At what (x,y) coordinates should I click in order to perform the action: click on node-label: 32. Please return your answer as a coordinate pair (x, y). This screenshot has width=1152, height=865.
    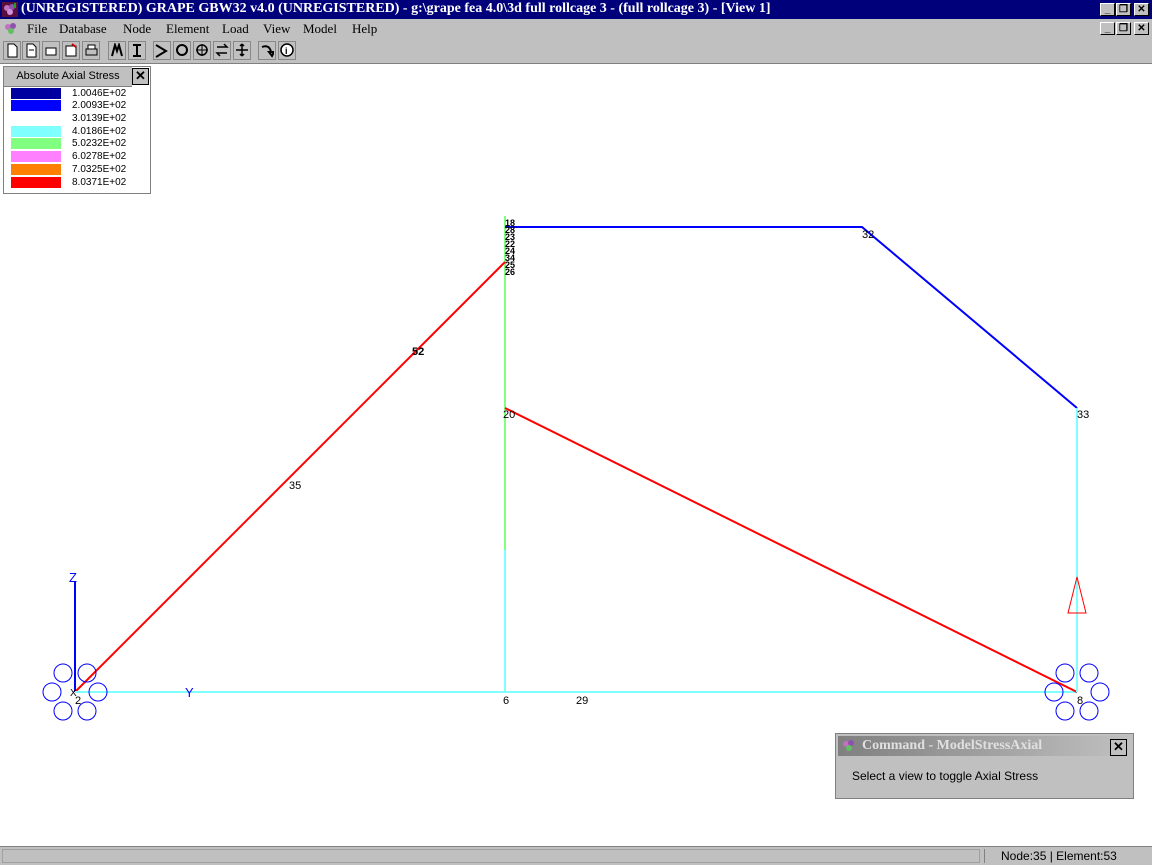
    Looking at the image, I should click on (868, 235).